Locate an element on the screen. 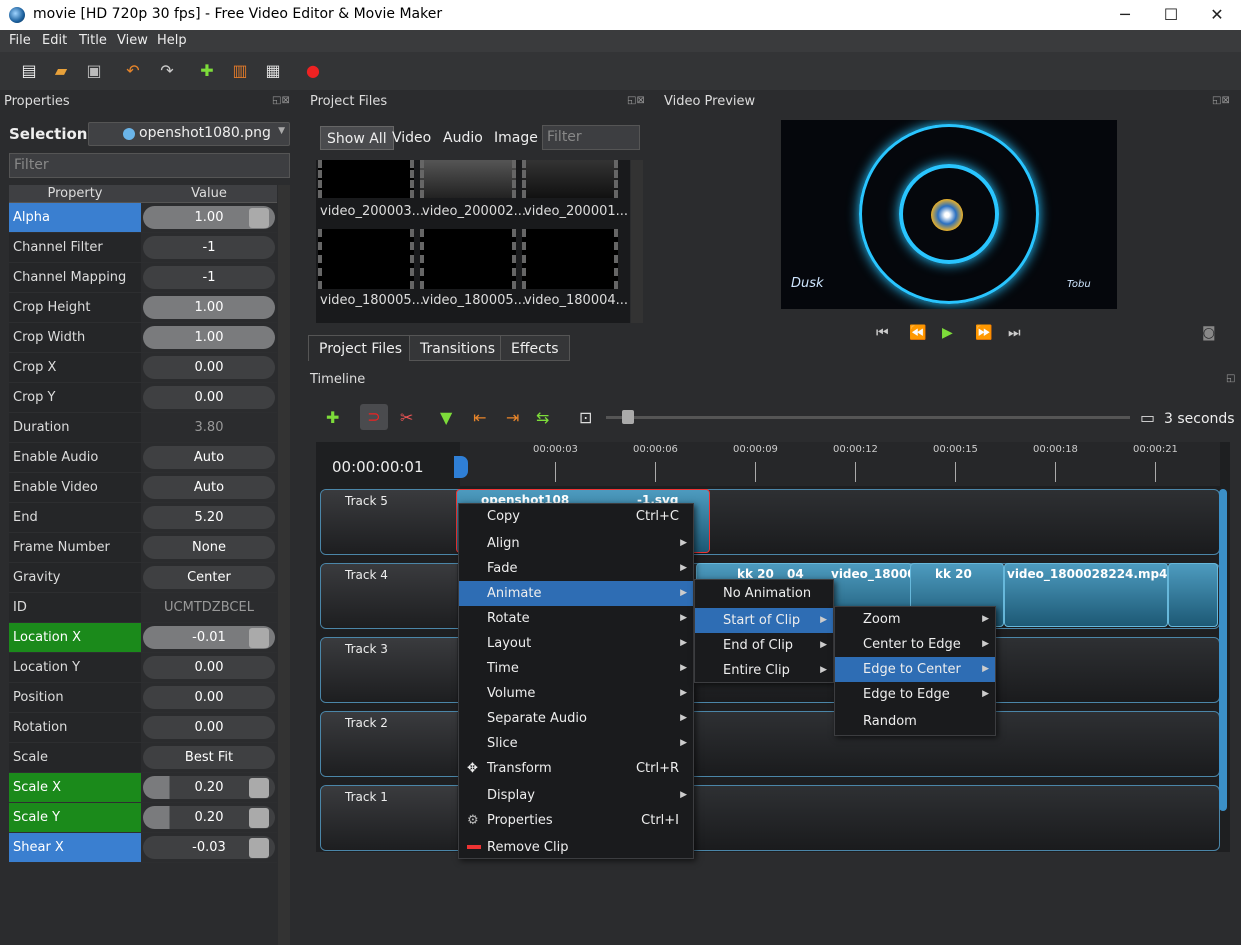 The image size is (1241, 945). table-row: Channel Mapping -1 is located at coordinates (143, 278).